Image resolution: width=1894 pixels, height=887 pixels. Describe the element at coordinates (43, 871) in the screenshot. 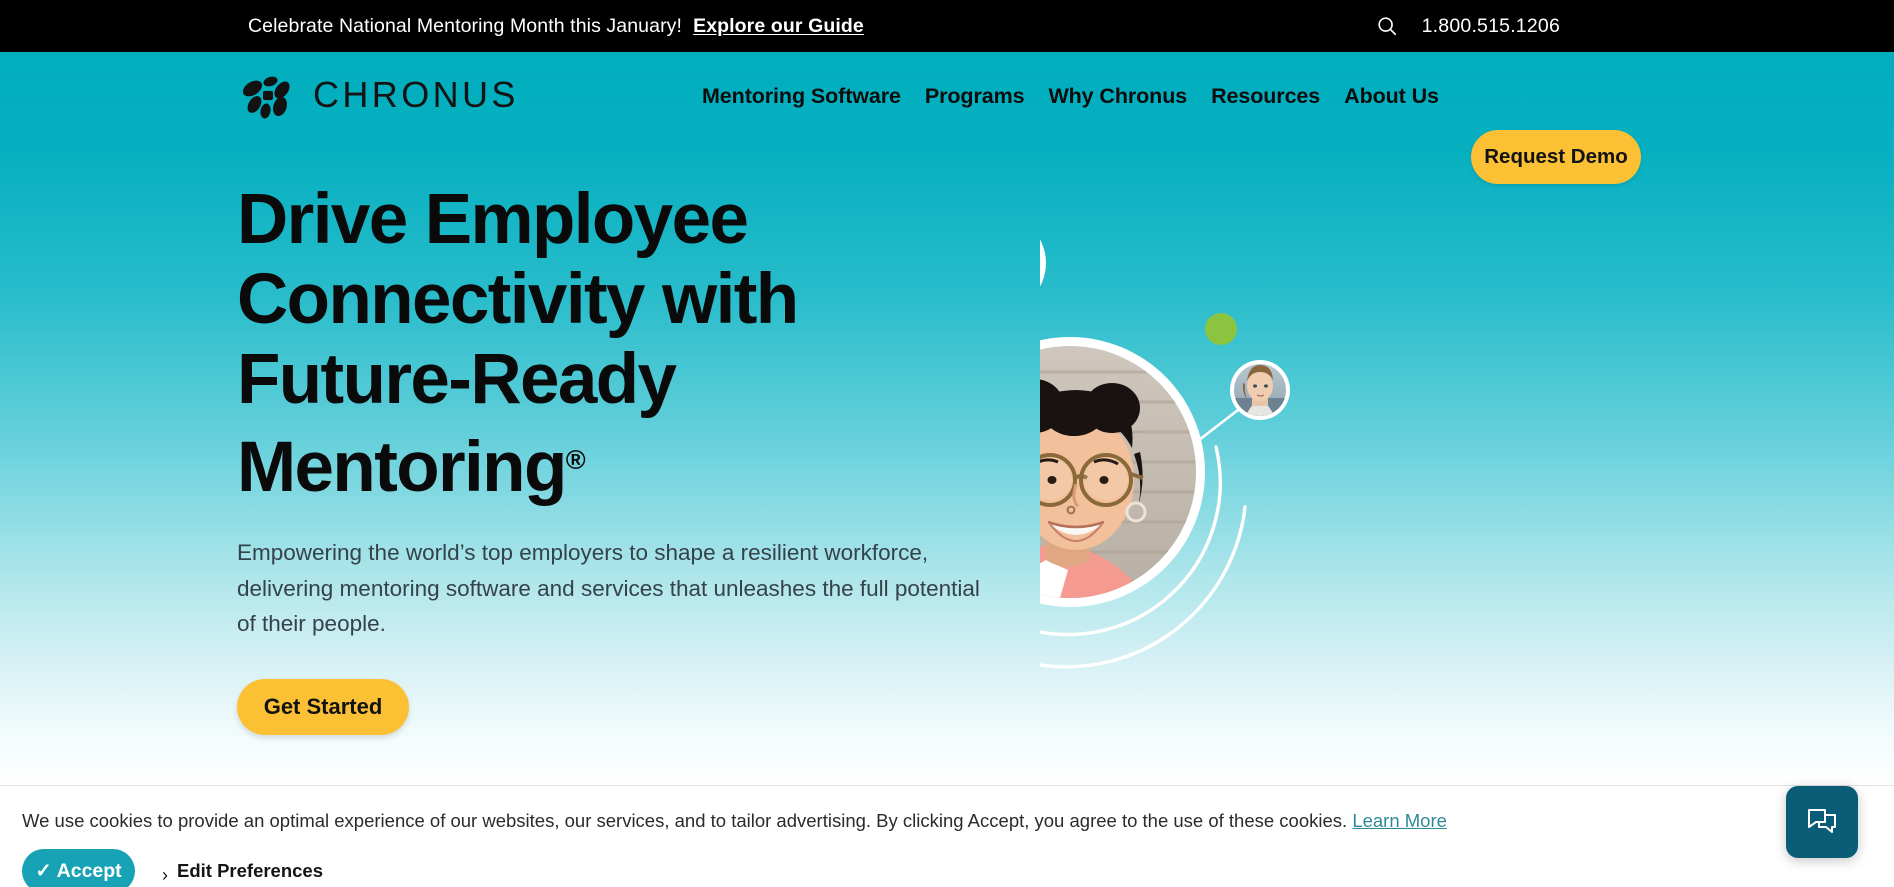

I see `check-icon: ✓` at that location.